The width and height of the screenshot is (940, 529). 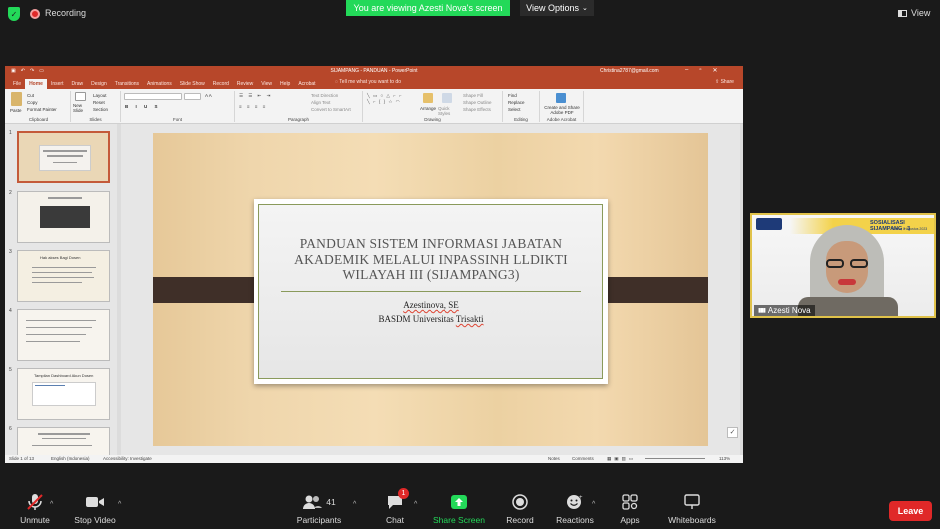 I want to click on leave-button: Leave, so click(x=910, y=511).